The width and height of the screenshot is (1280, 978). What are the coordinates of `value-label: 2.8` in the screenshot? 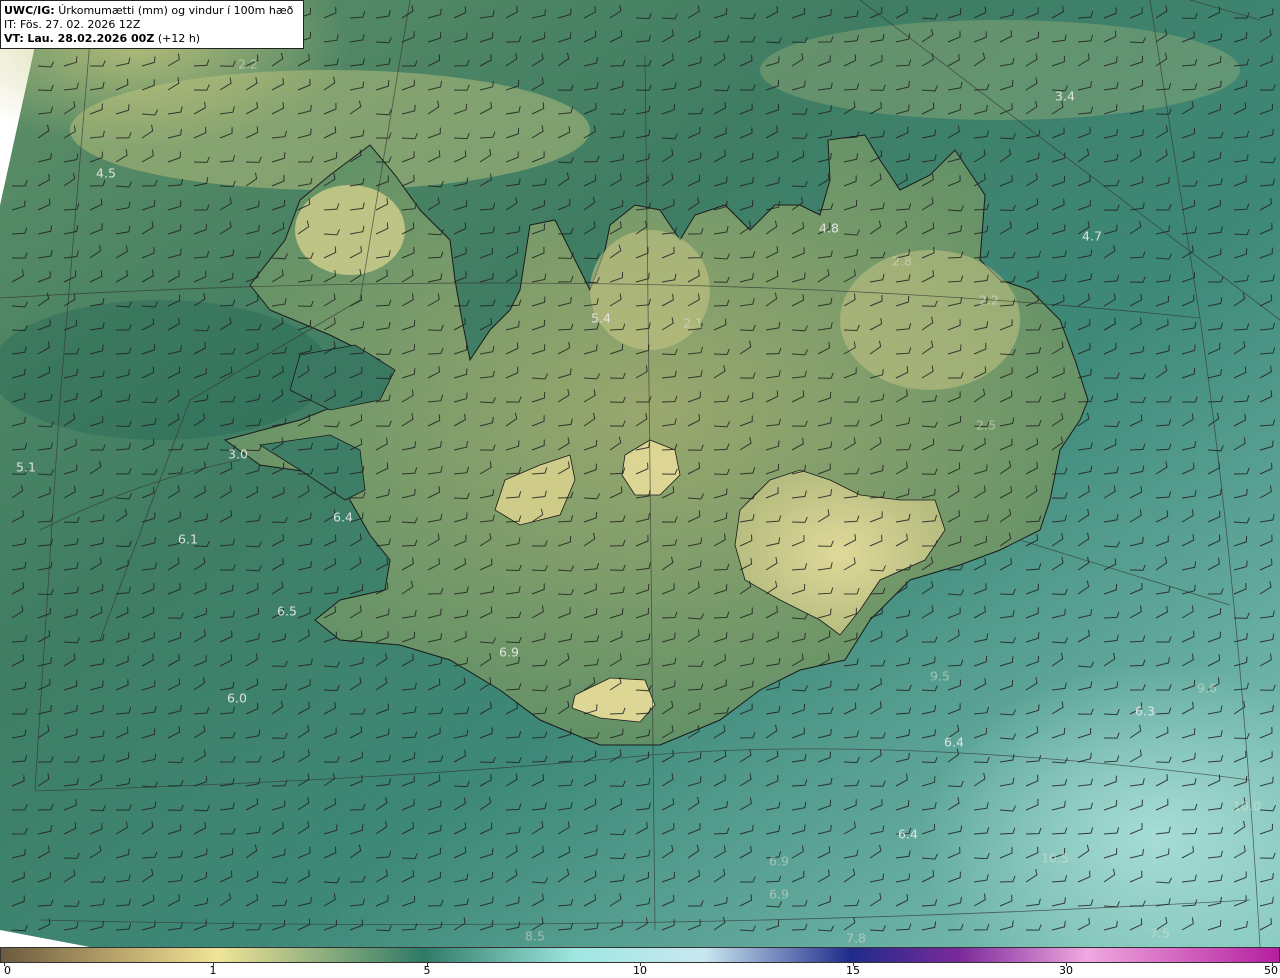 It's located at (902, 261).